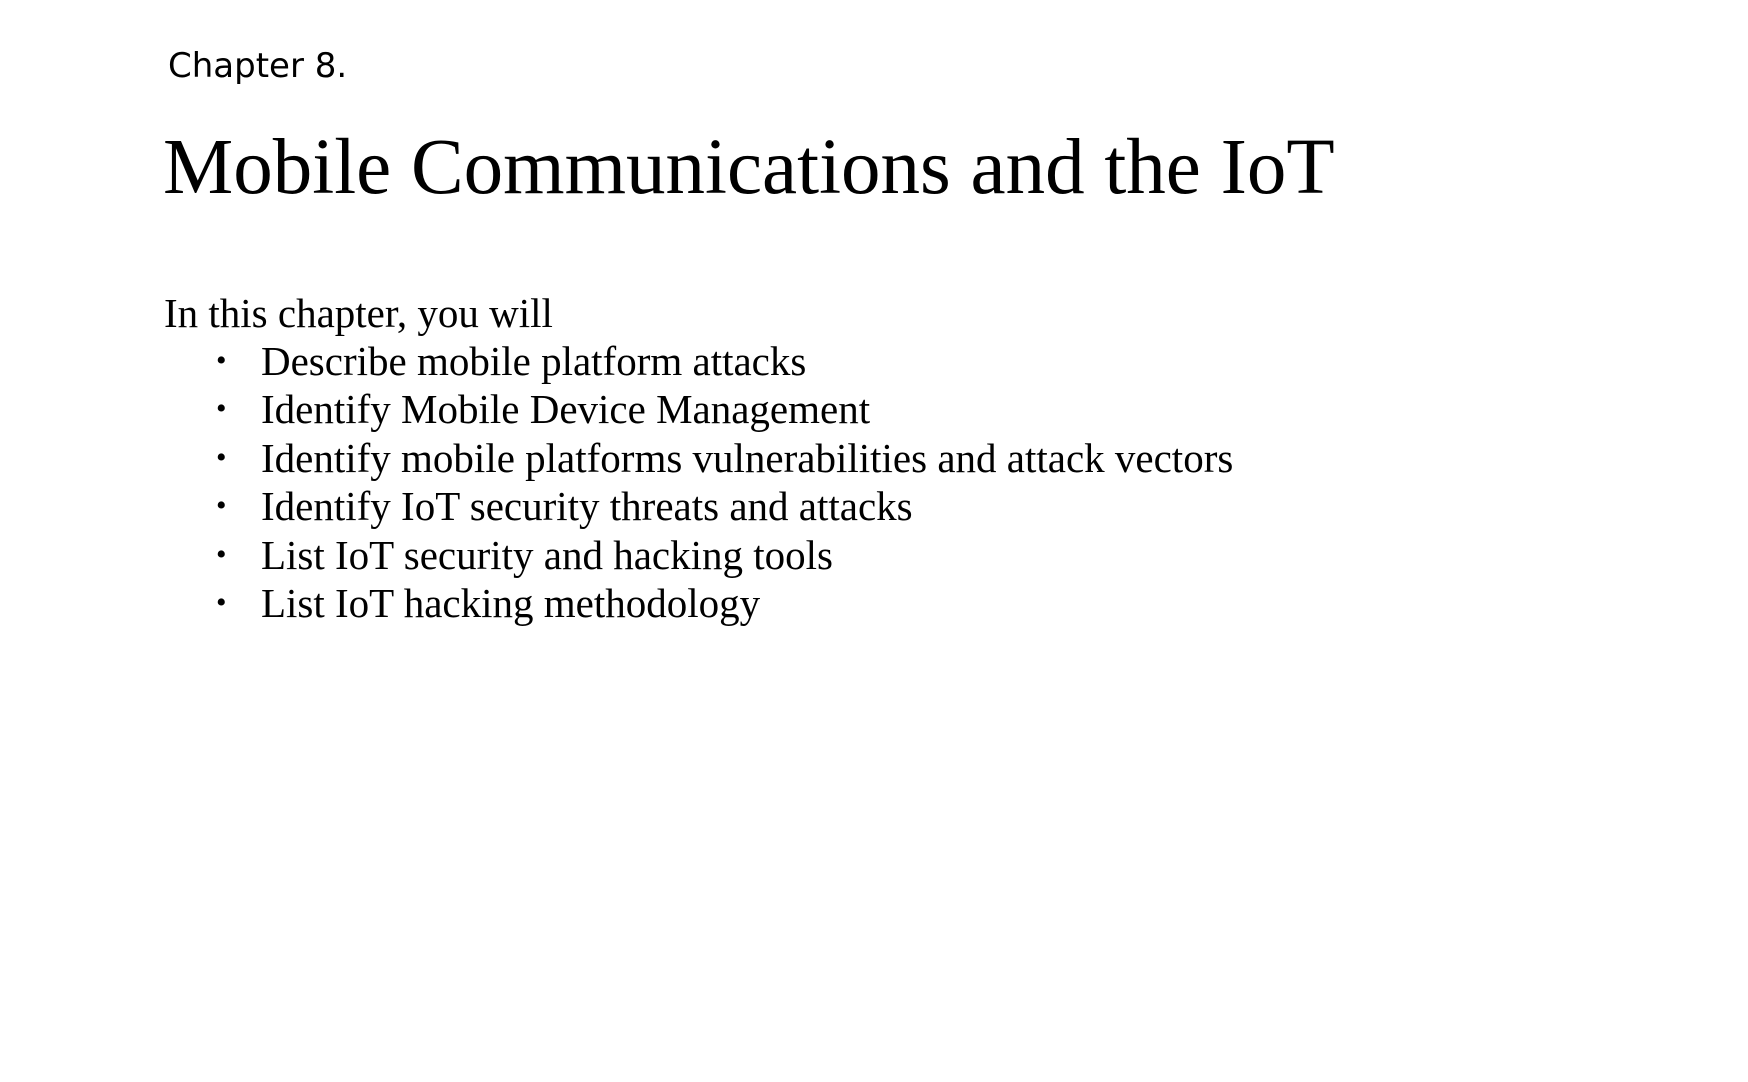 This screenshot has width=1748, height=1082. I want to click on chapter-intro: In this chapter, you will, so click(358, 313).